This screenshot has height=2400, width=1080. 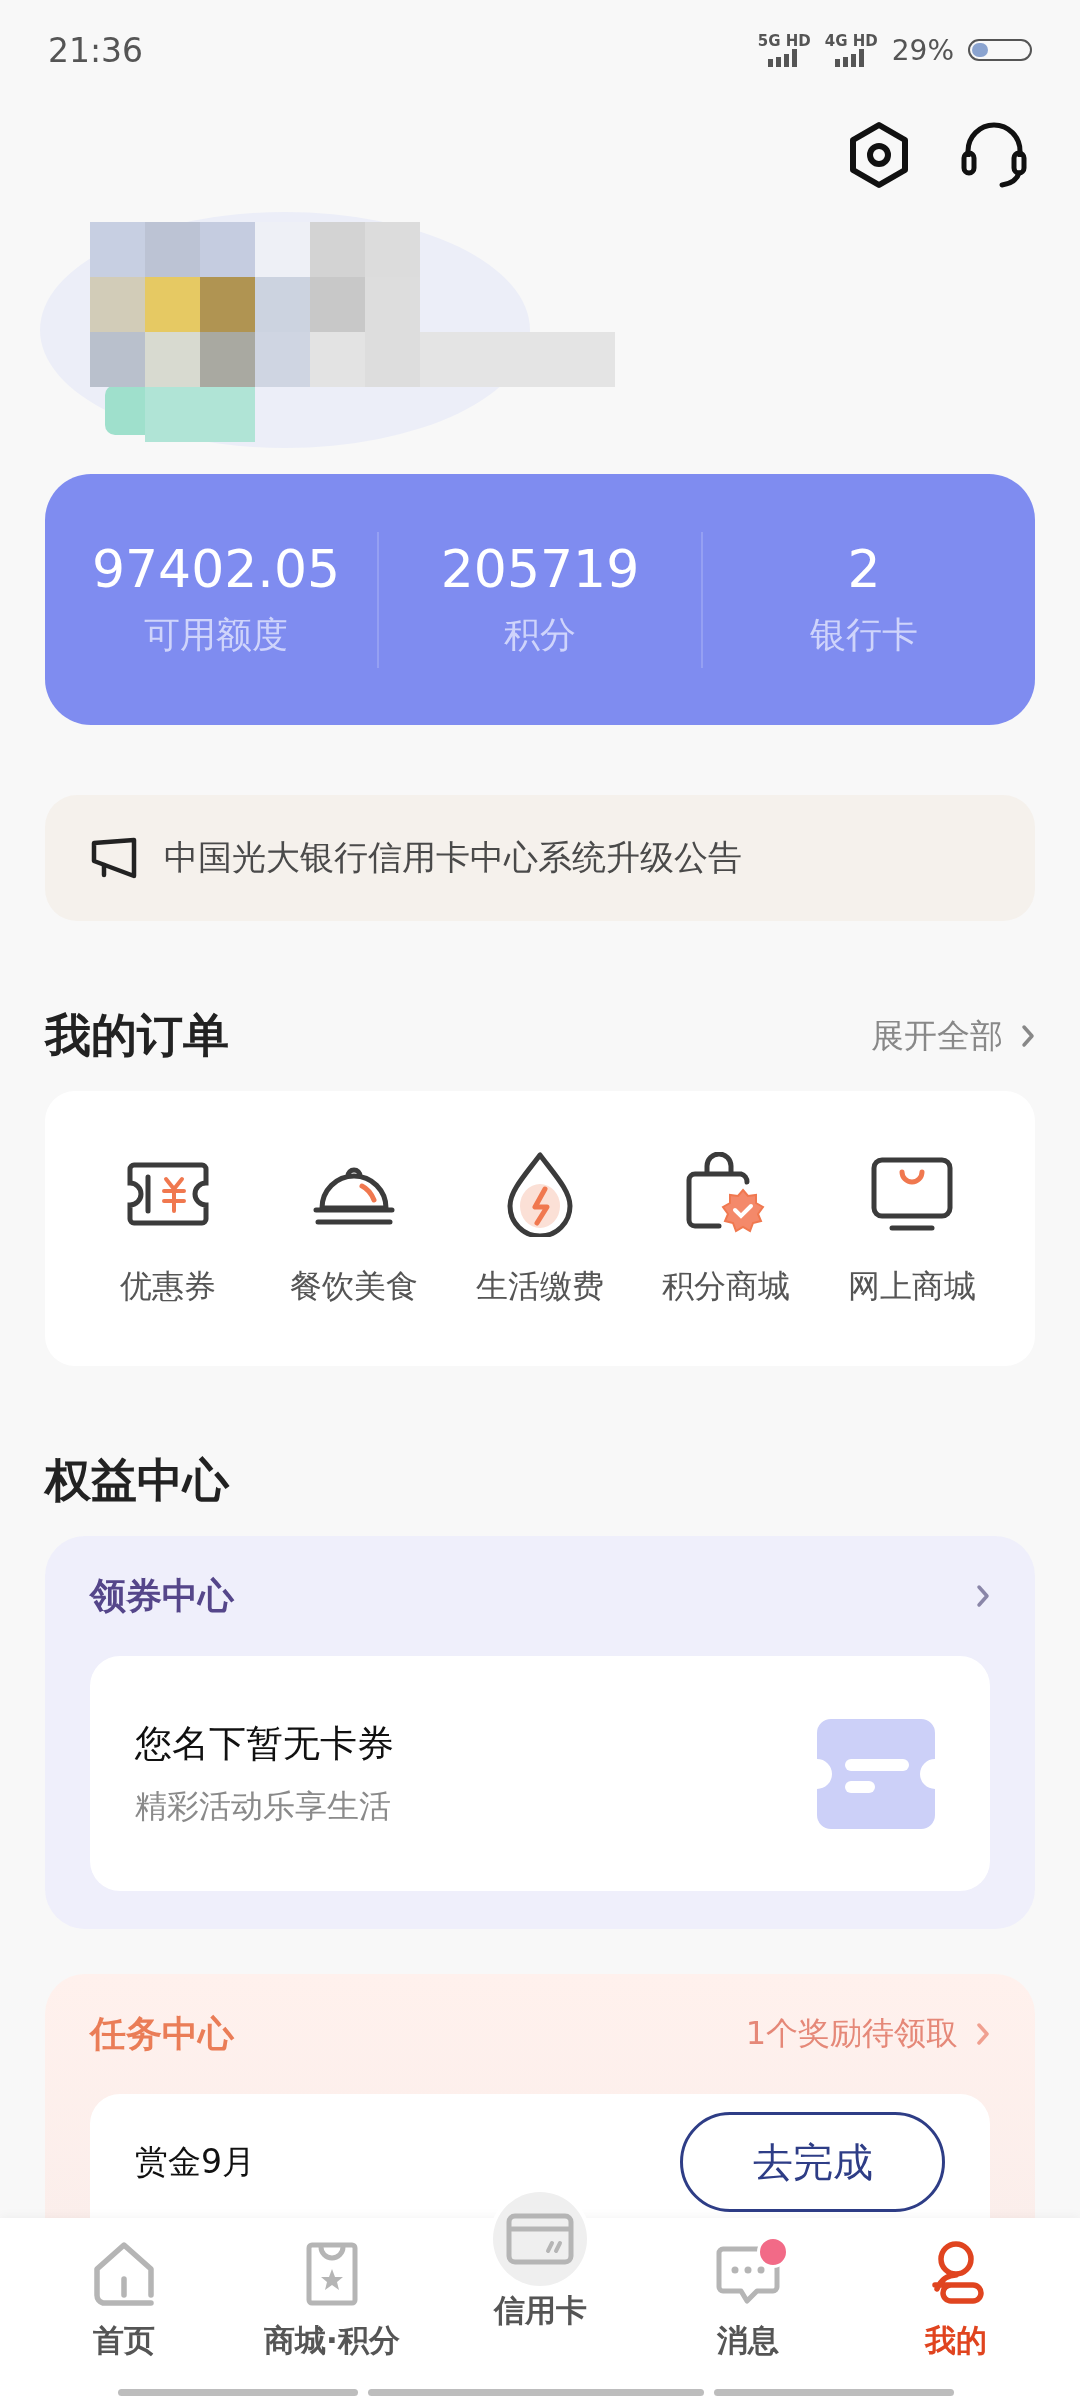 I want to click on section-title: 我的订单, so click(x=137, y=1035).